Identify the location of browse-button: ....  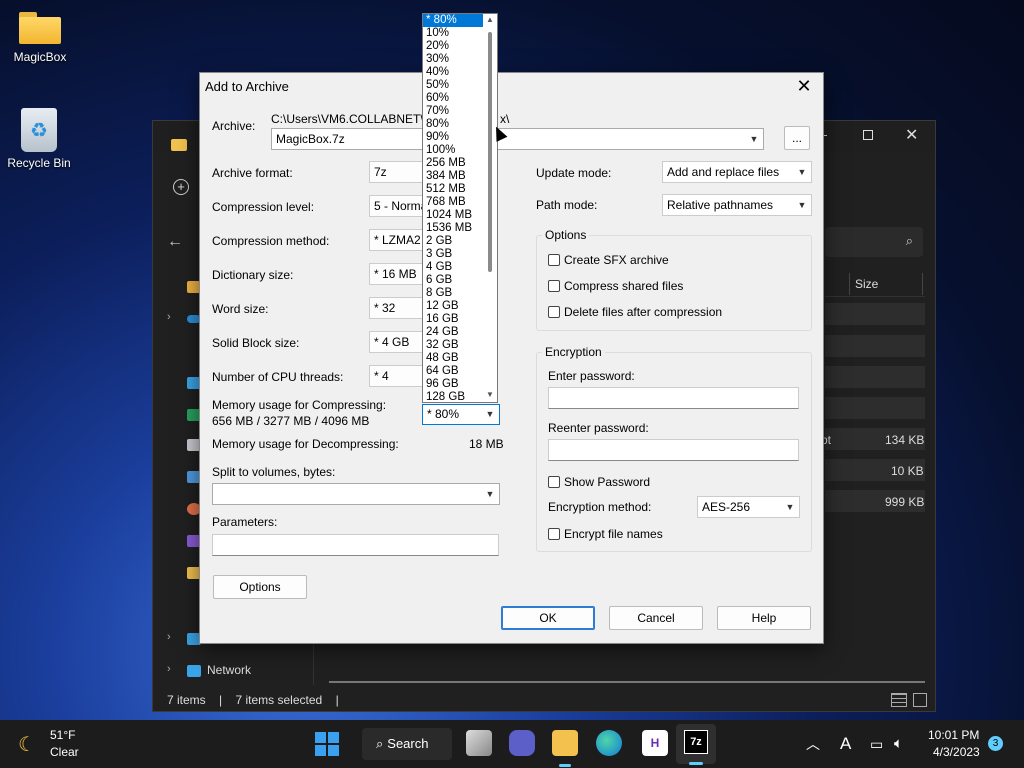
(797, 138).